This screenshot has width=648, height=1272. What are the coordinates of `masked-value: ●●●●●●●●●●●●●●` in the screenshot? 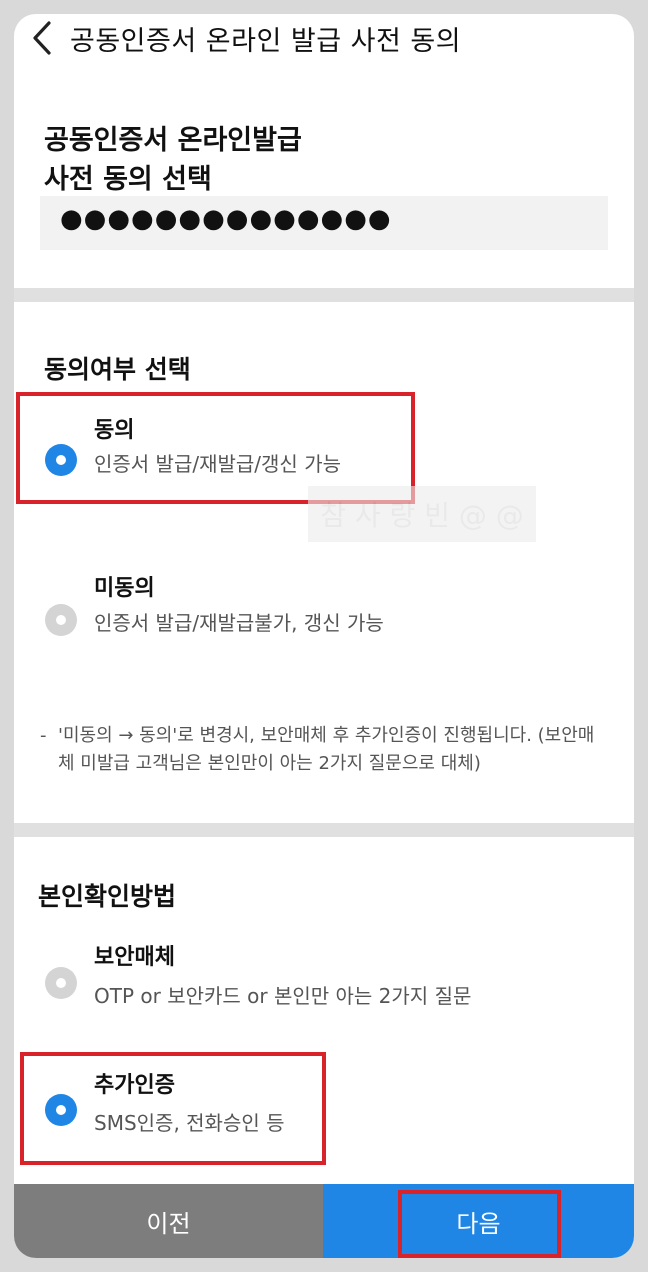 It's located at (226, 219).